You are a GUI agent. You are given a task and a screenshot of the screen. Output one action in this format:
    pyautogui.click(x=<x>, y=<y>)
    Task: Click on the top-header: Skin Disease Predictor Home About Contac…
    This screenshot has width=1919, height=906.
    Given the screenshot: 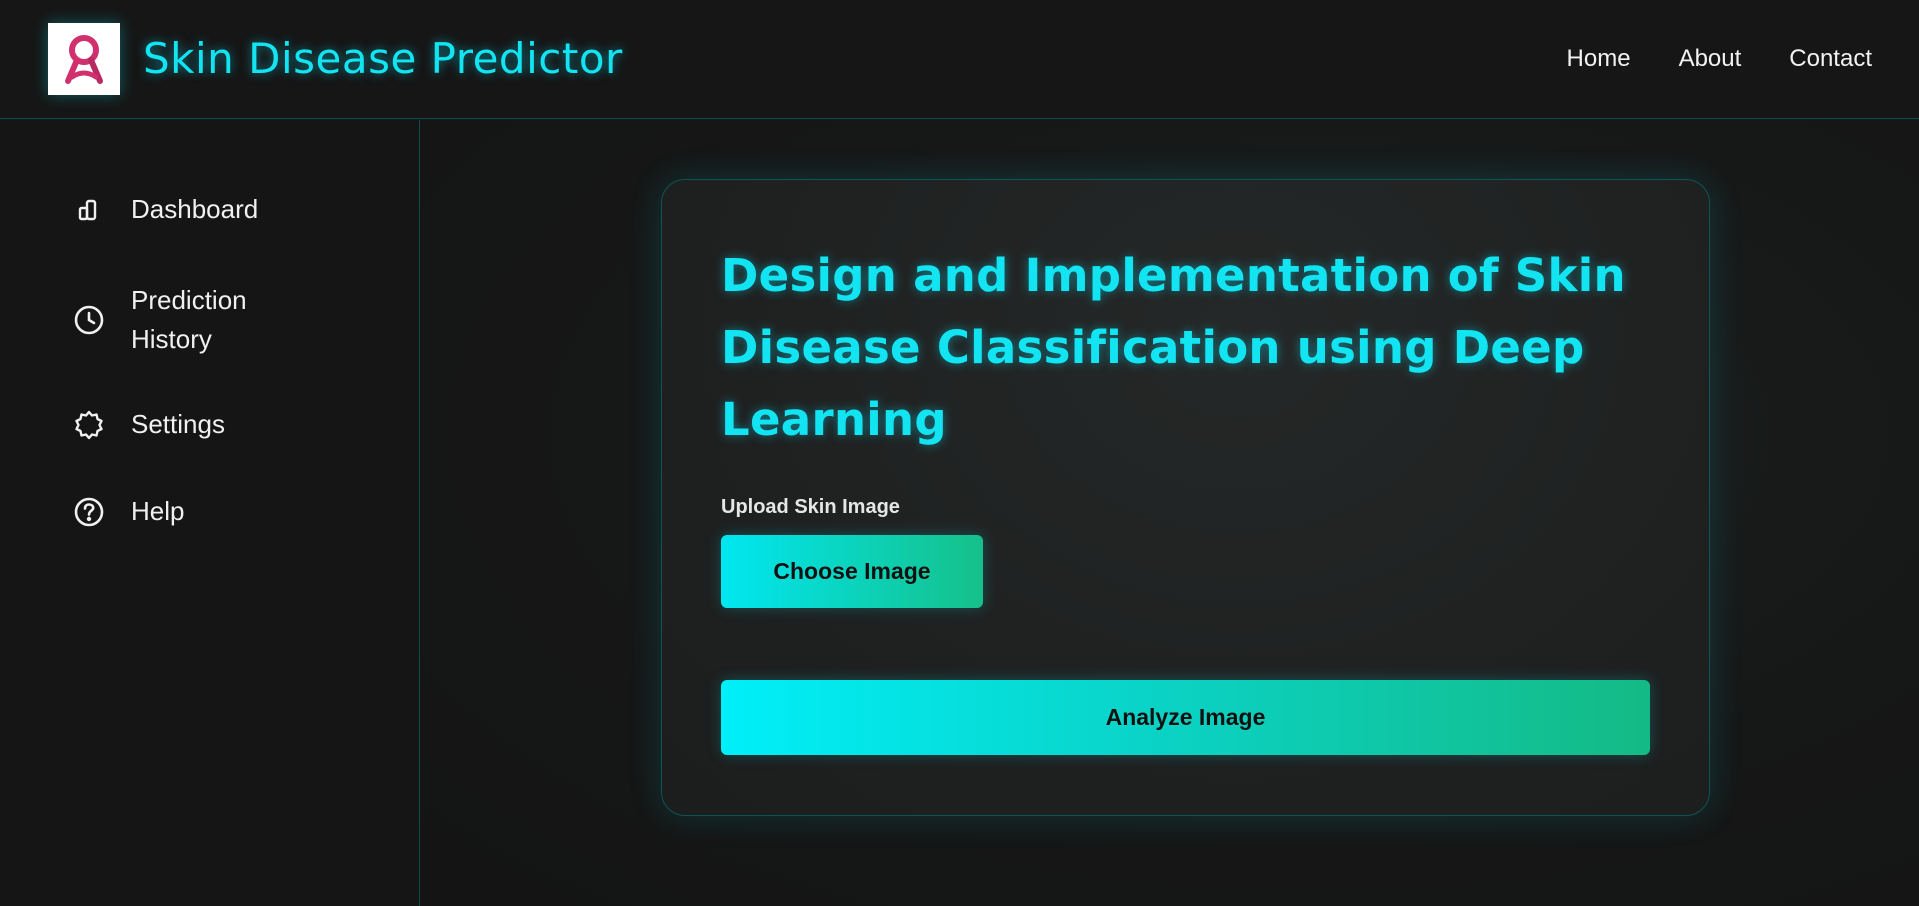 What is the action you would take?
    pyautogui.click(x=959, y=59)
    